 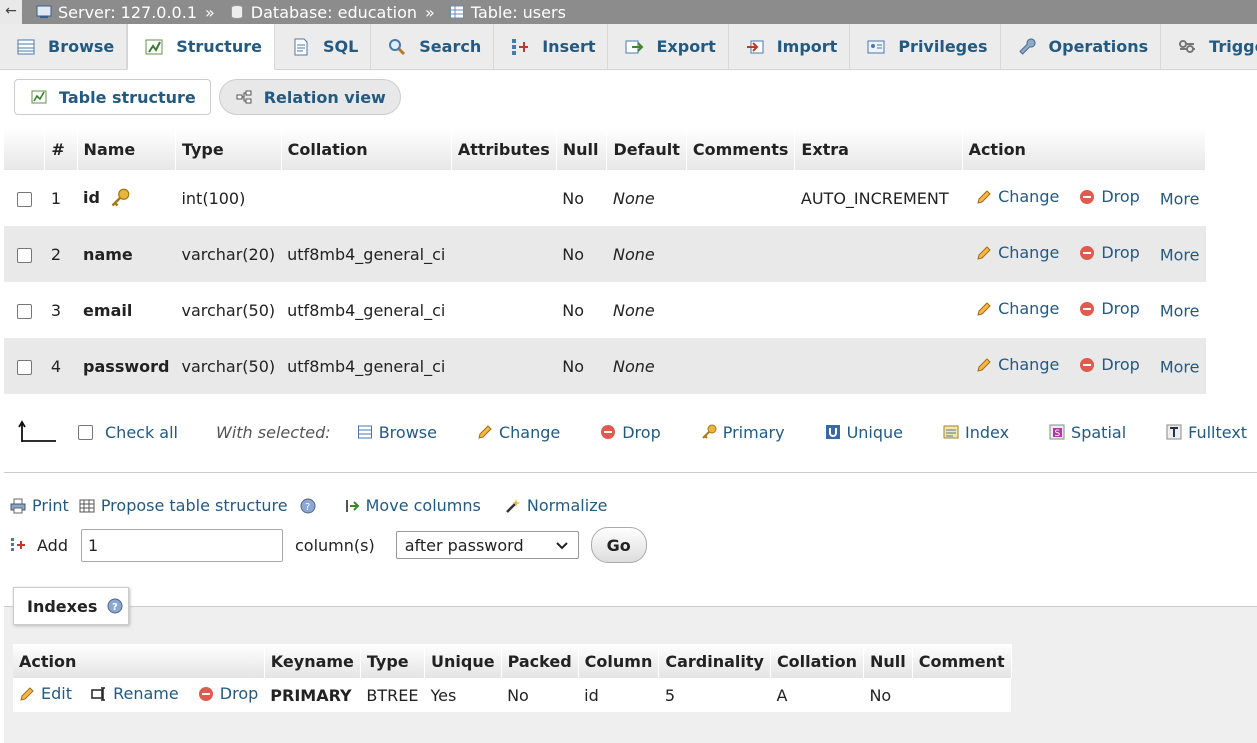 I want to click on tab-browse: Browse, so click(x=64, y=46).